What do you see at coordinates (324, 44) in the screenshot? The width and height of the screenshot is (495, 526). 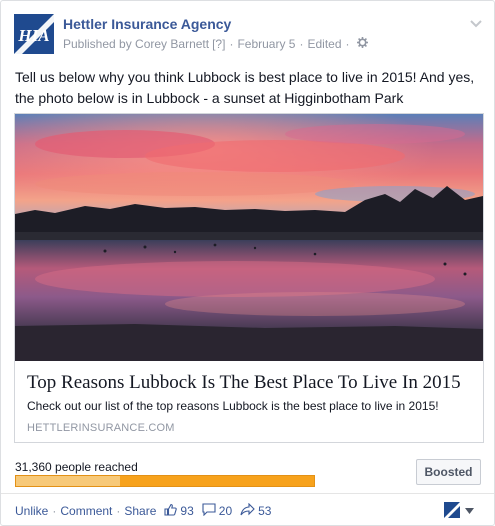 I see `edited-label: Edited` at bounding box center [324, 44].